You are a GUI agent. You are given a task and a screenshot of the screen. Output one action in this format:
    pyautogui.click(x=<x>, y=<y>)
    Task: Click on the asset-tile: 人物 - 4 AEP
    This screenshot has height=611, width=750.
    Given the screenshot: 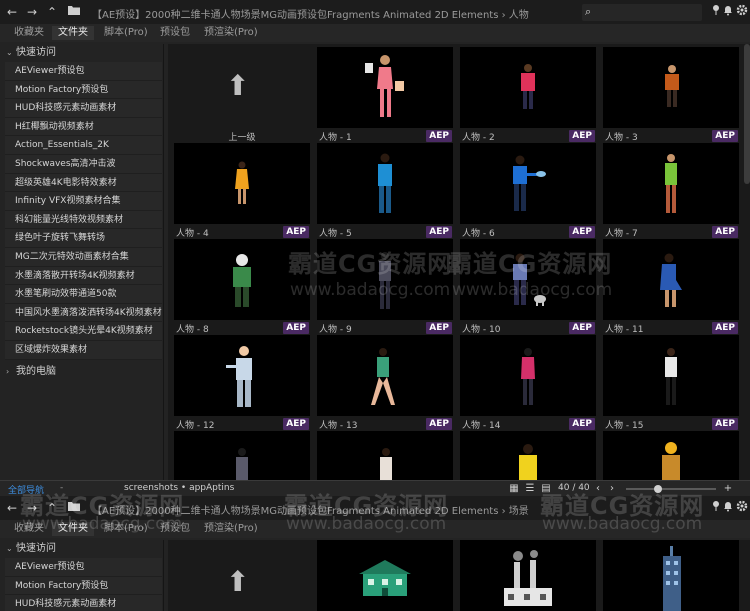 What is the action you would take?
    pyautogui.click(x=242, y=191)
    